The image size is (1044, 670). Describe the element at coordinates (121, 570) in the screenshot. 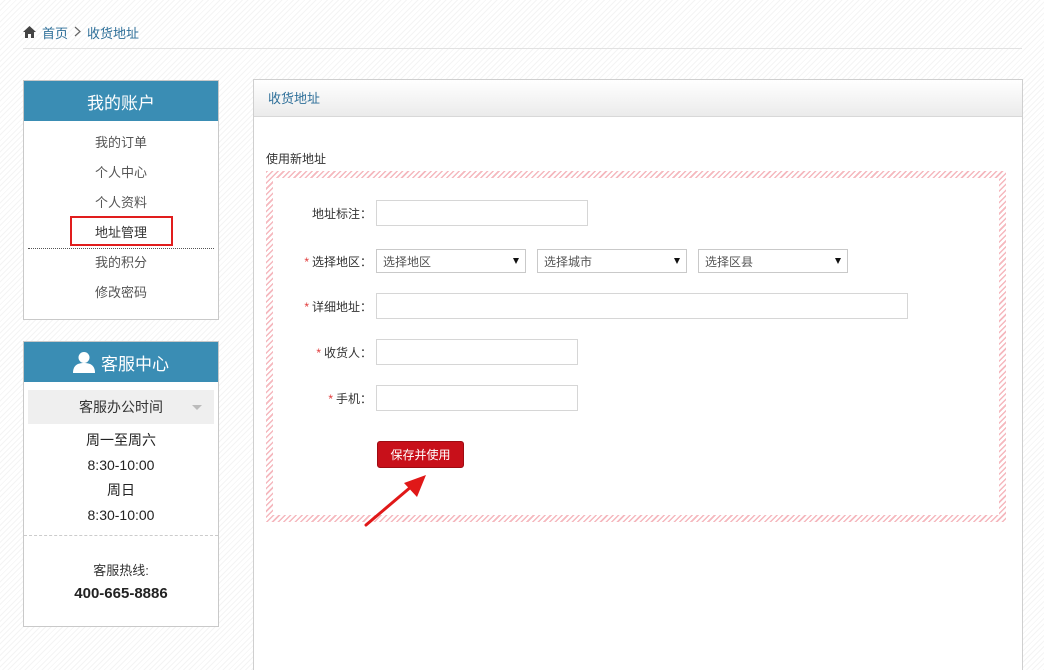

I see `hotline-label: 客服热线:` at that location.